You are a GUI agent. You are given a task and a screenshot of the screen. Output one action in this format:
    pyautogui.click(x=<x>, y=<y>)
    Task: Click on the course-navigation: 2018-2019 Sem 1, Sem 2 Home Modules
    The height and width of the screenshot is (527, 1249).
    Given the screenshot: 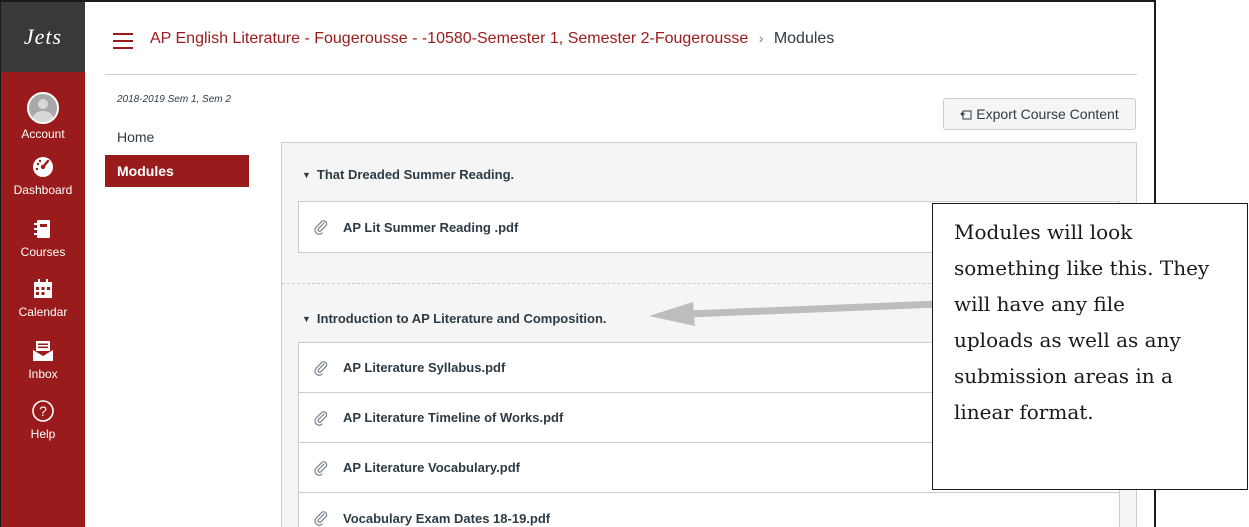 What is the action you would take?
    pyautogui.click(x=177, y=140)
    